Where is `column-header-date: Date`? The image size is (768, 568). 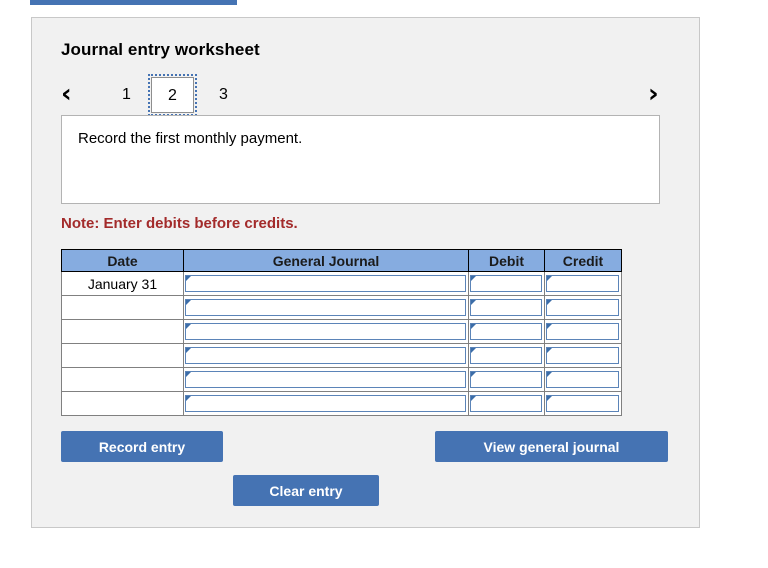 column-header-date: Date is located at coordinates (122, 260).